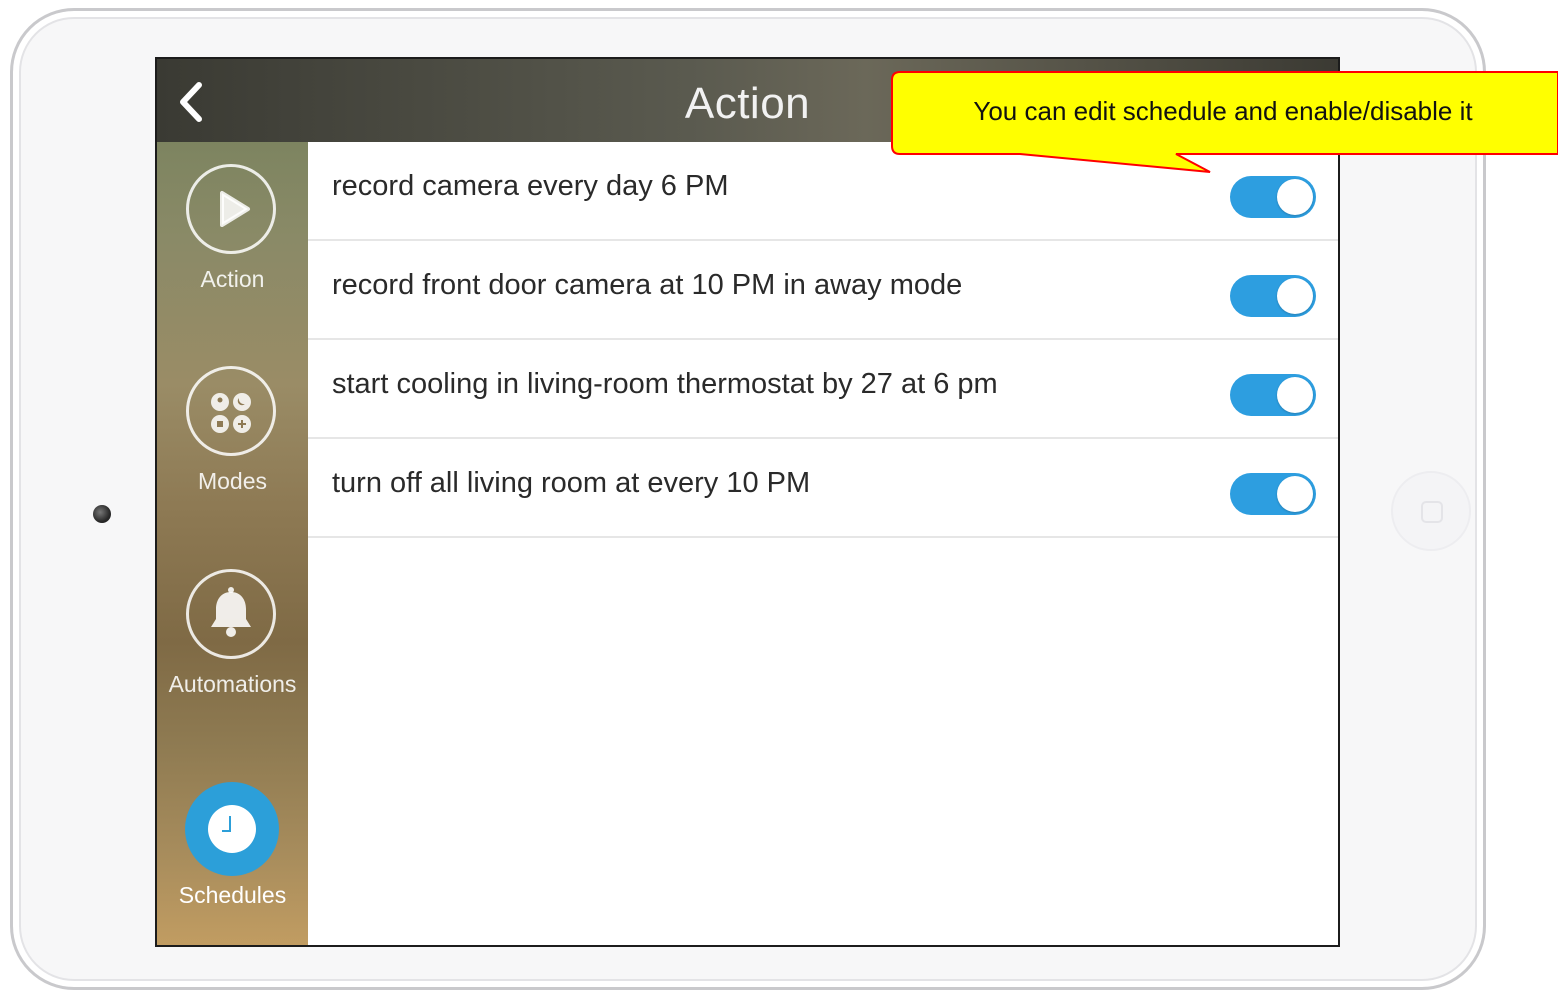 The height and width of the screenshot is (994, 1558). What do you see at coordinates (232, 684) in the screenshot?
I see `sidebar-item-label: Automations` at bounding box center [232, 684].